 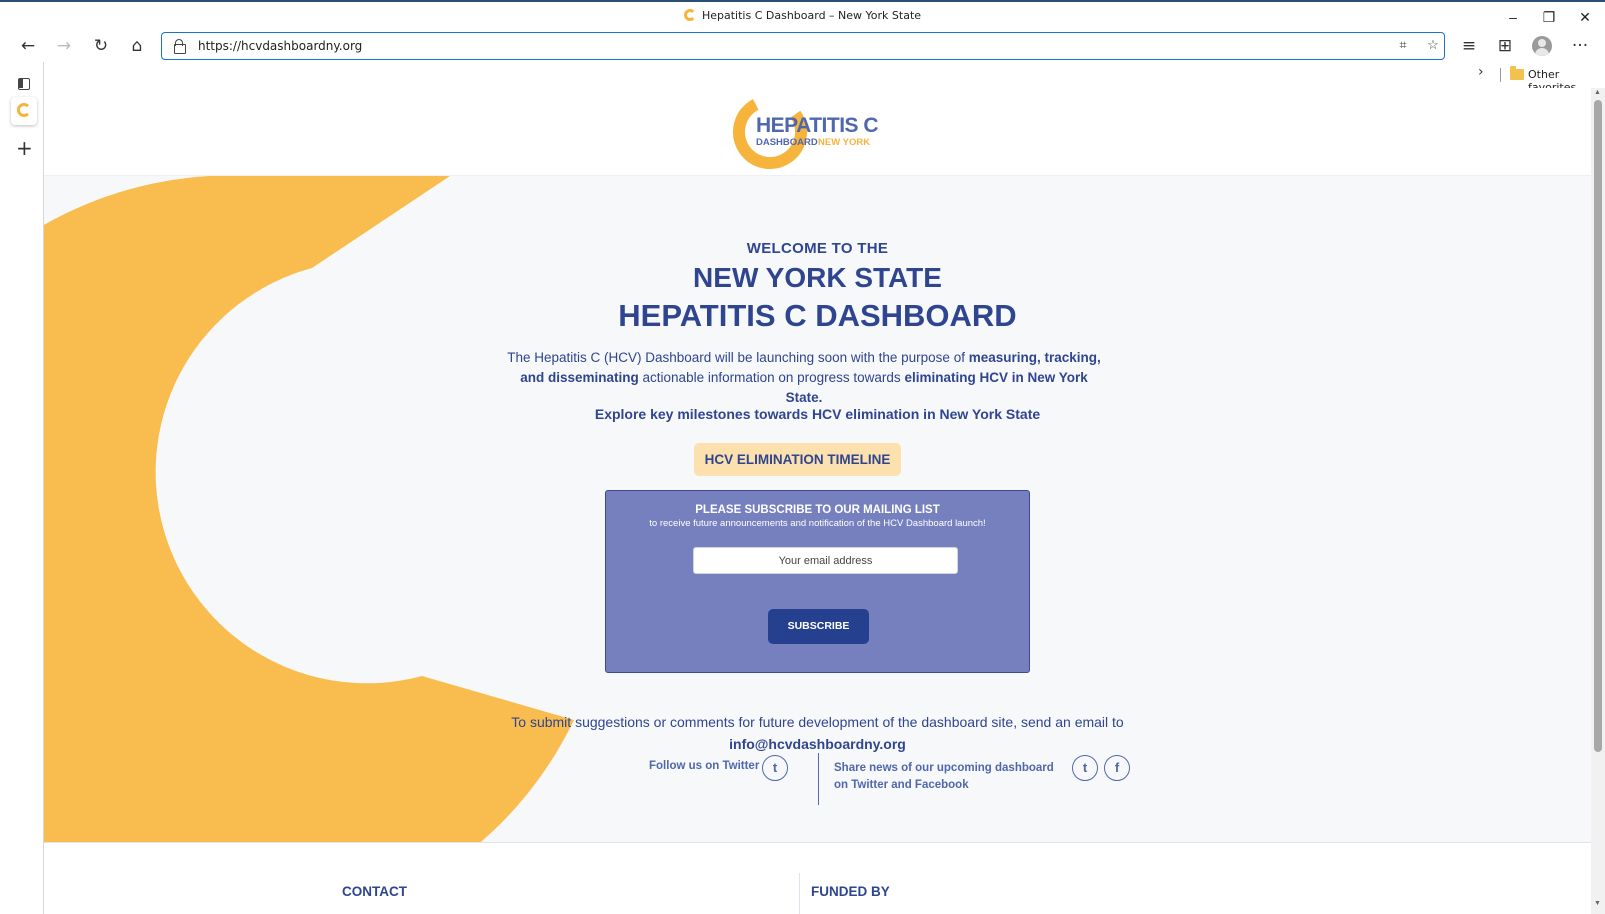 I want to click on site-footer: CONTACT FUNDED BY, so click(x=817, y=878).